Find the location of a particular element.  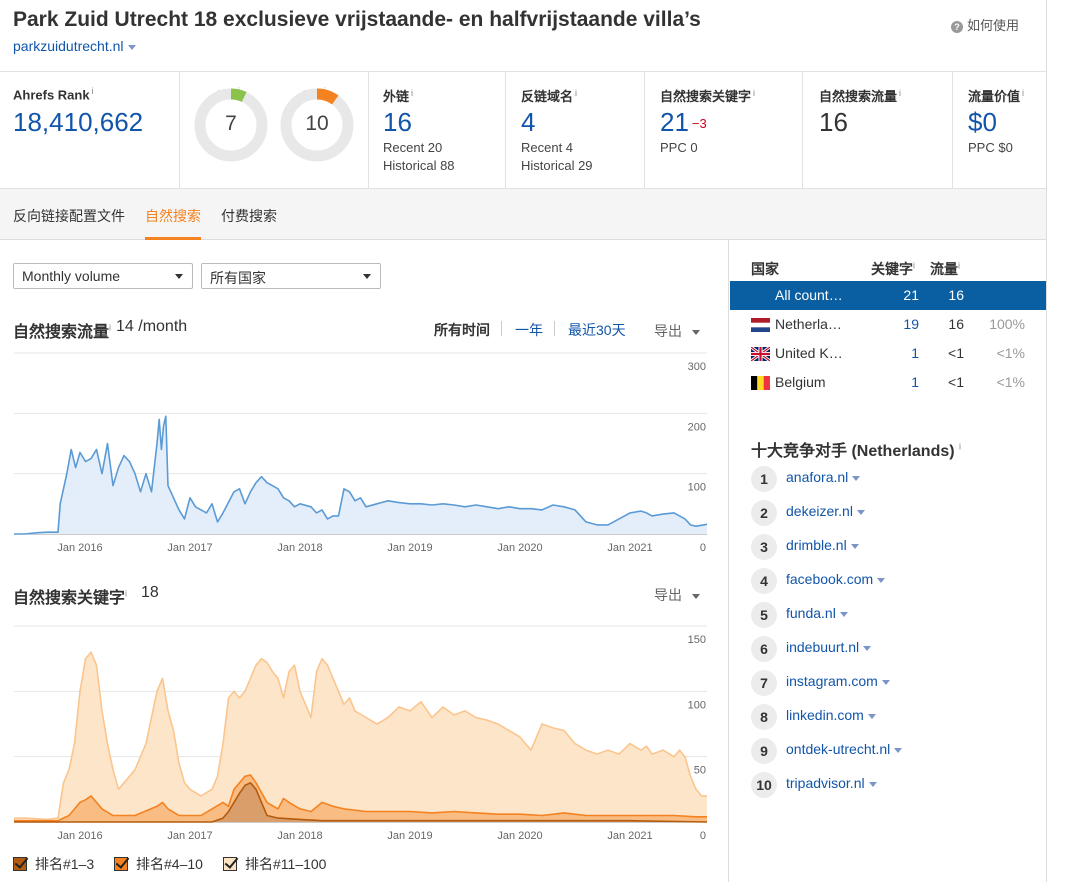

metric-value: 21 −3 is located at coordinates (683, 122).